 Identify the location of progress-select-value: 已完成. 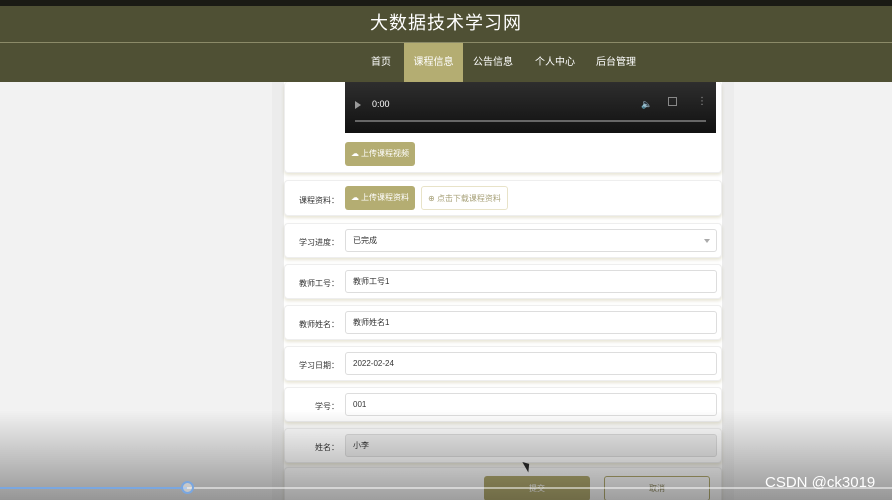
(365, 240).